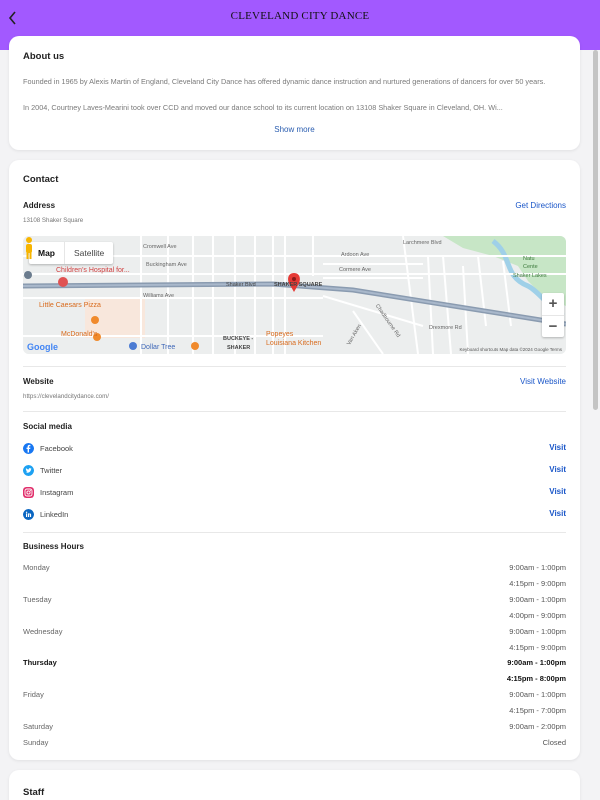  Describe the element at coordinates (195, 346) in the screenshot. I see `food-icon` at that location.